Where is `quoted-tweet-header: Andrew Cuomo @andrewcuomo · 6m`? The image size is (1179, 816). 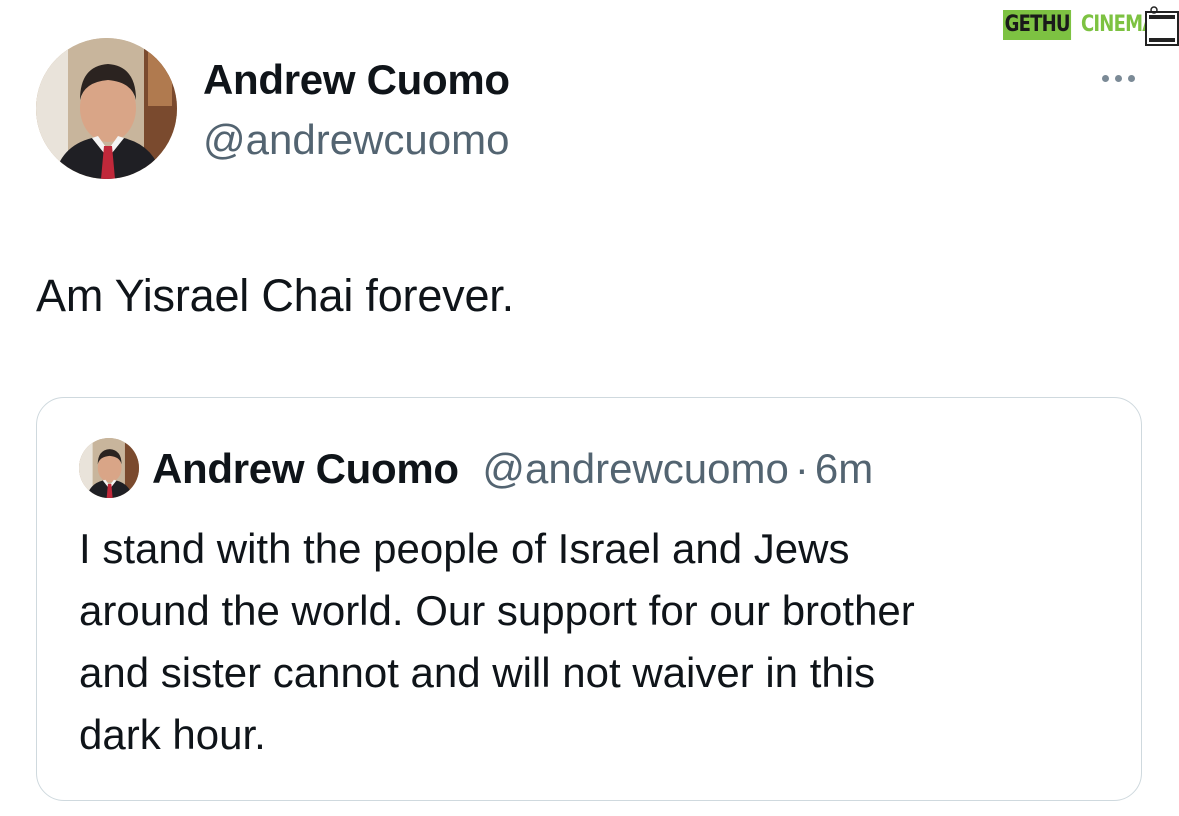 quoted-tweet-header: Andrew Cuomo @andrewcuomo · 6m is located at coordinates (512, 469).